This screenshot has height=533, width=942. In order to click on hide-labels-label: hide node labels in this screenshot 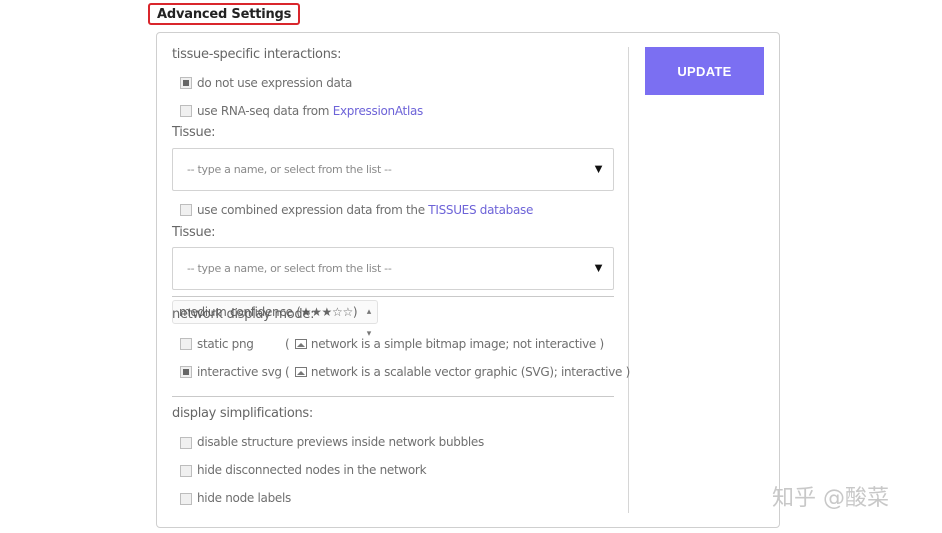, I will do `click(244, 498)`.